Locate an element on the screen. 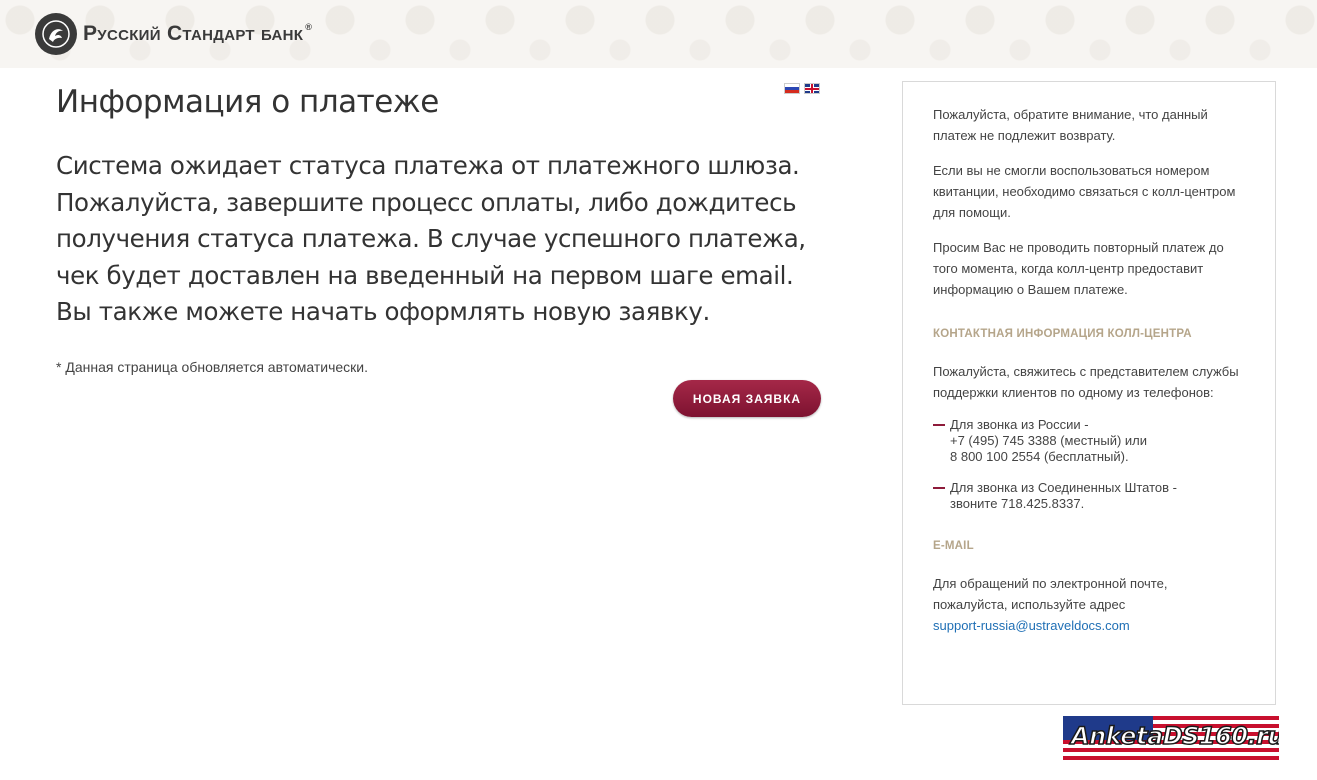  watermark-text: AnketaDS160.ru is located at coordinates (1174, 736).